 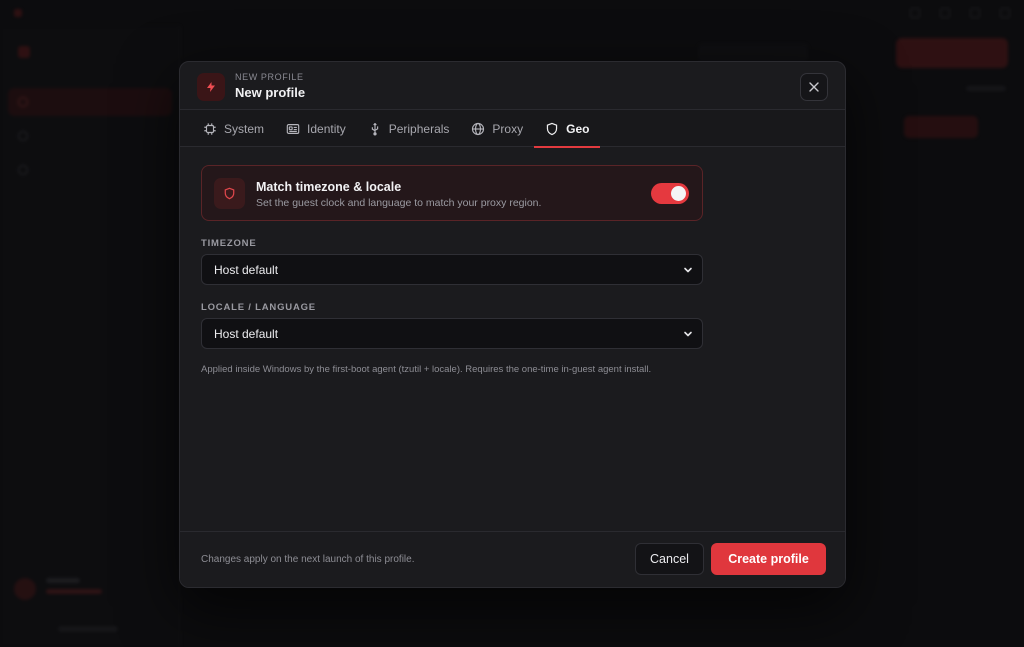 I want to click on create-profile-button: Create profile, so click(x=768, y=559).